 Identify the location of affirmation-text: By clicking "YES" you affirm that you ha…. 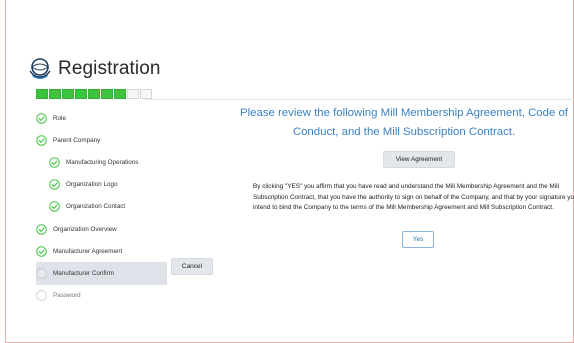
(413, 197).